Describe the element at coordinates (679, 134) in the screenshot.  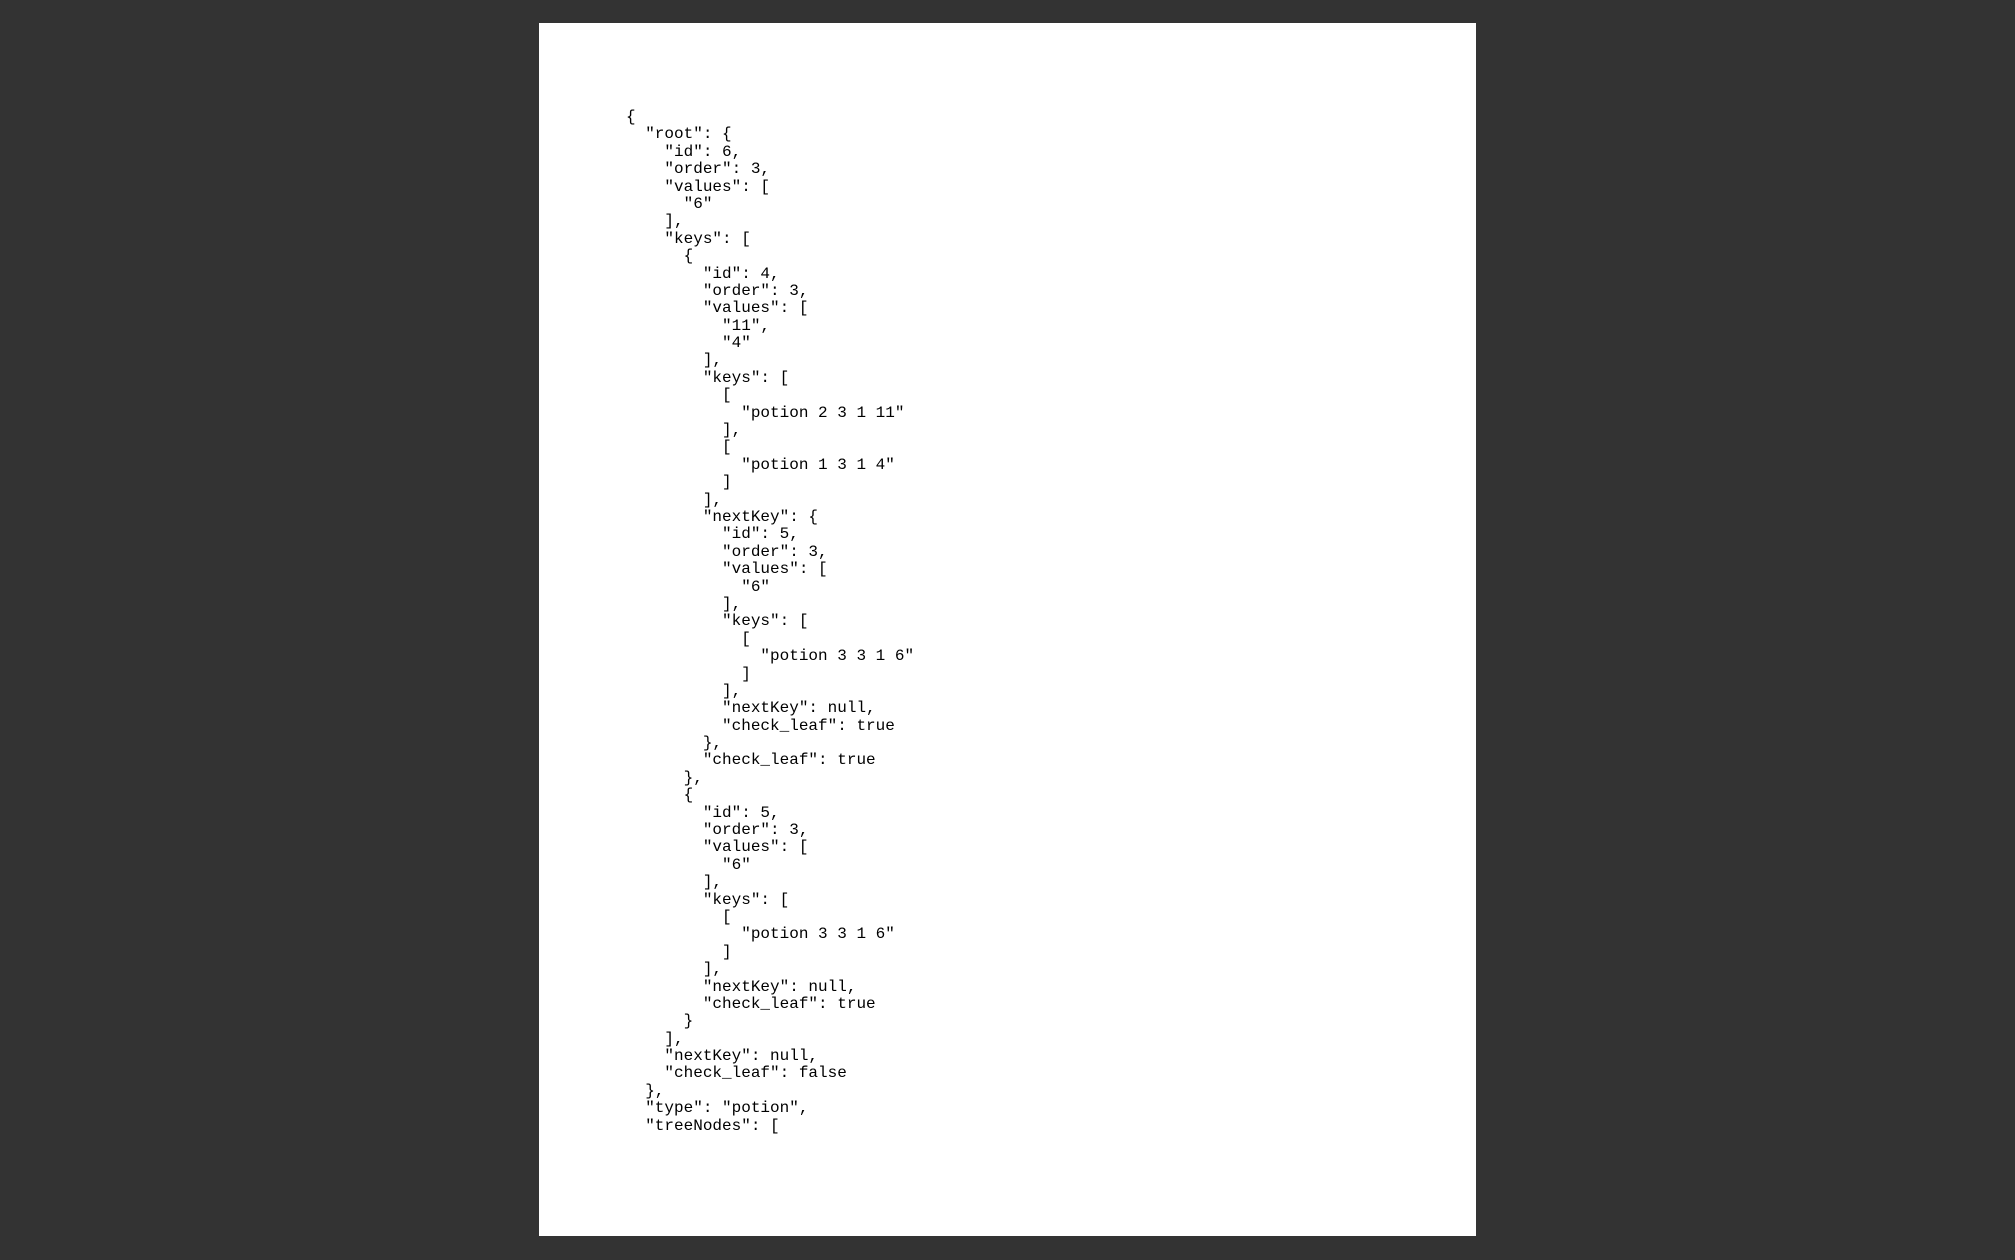
I see `code-line: "root": {` at that location.